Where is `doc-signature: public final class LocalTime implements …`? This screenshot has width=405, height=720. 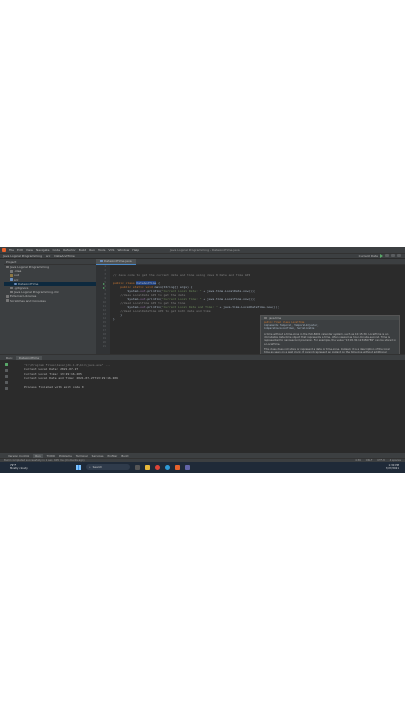 doc-signature: public final class LocalTime implements … is located at coordinates (330, 326).